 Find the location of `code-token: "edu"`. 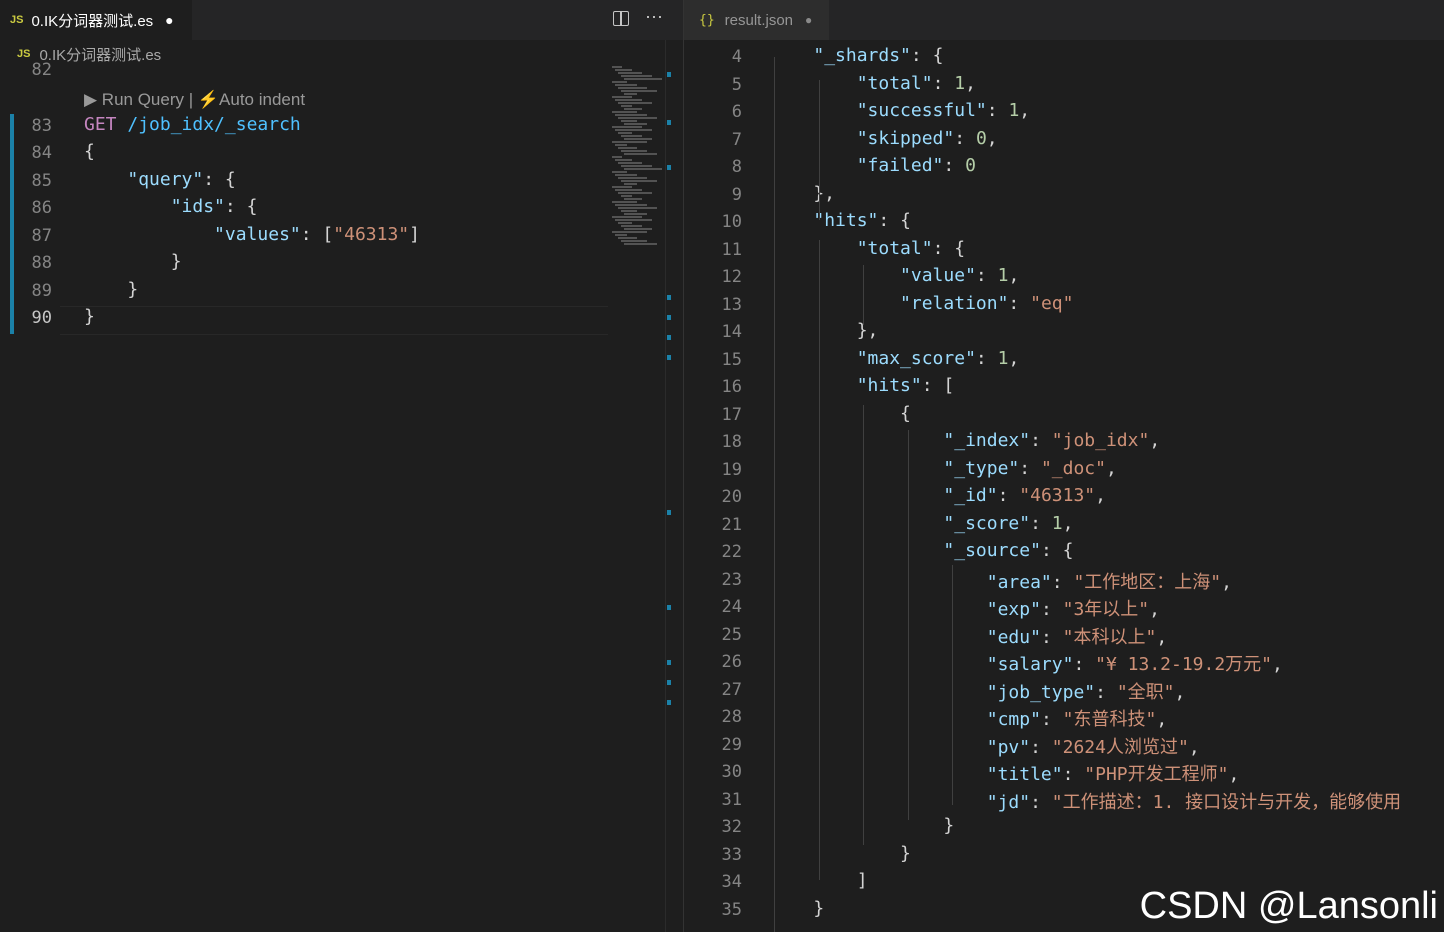

code-token: "edu" is located at coordinates (1013, 637).